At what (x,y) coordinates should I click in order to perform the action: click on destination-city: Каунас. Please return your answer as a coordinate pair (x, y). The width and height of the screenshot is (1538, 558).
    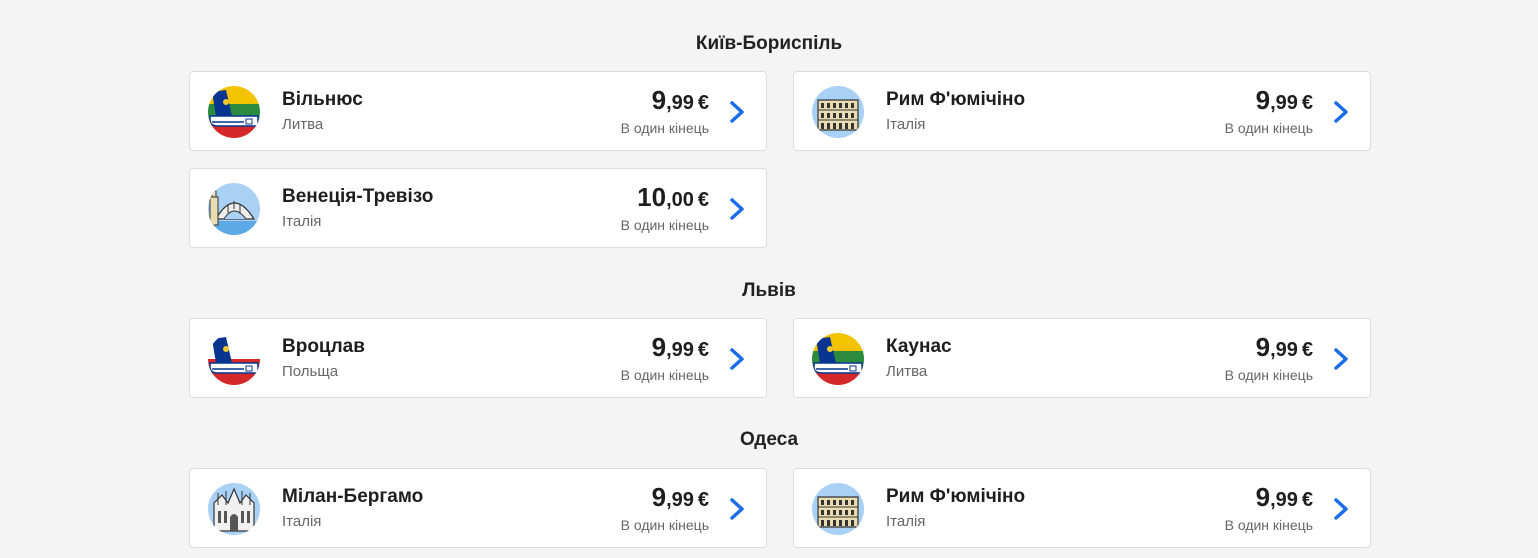
    Looking at the image, I should click on (919, 346).